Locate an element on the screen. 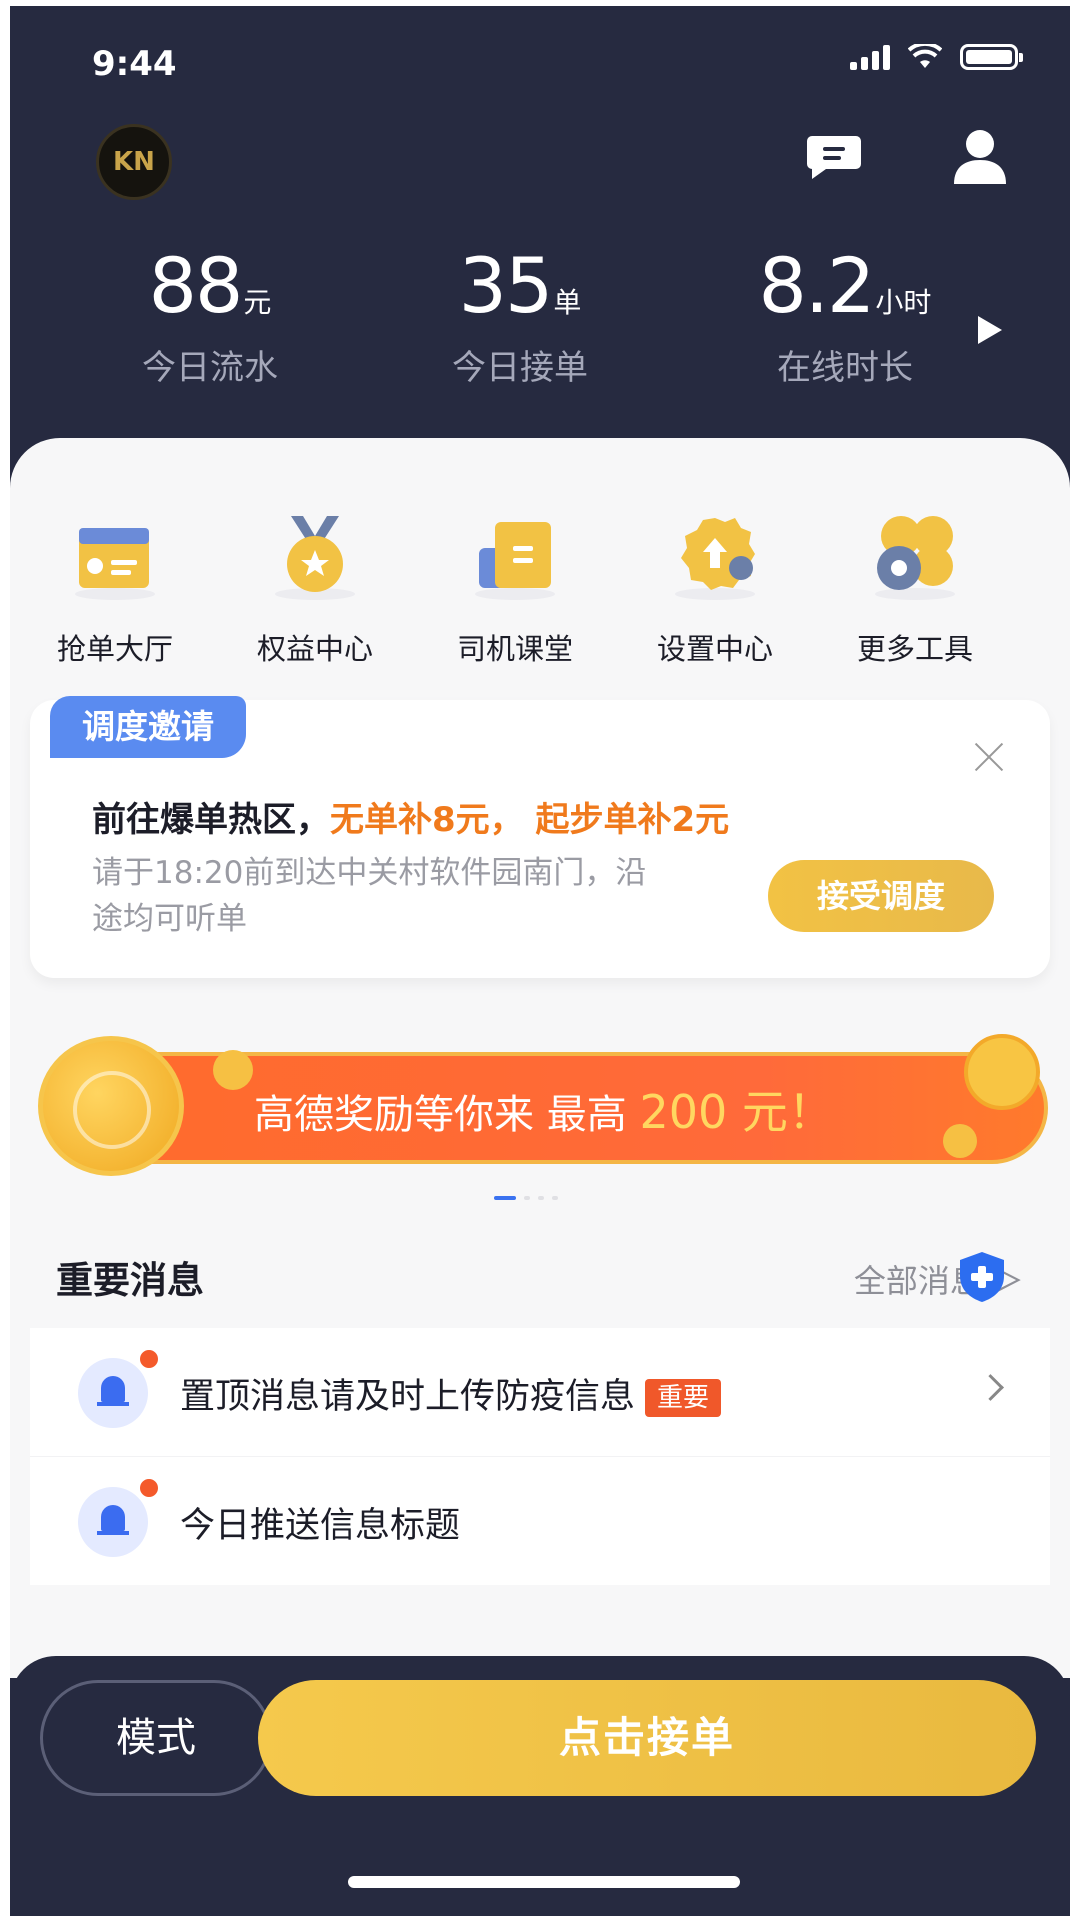  menu-more-tools: 更多工具 is located at coordinates (915, 588).